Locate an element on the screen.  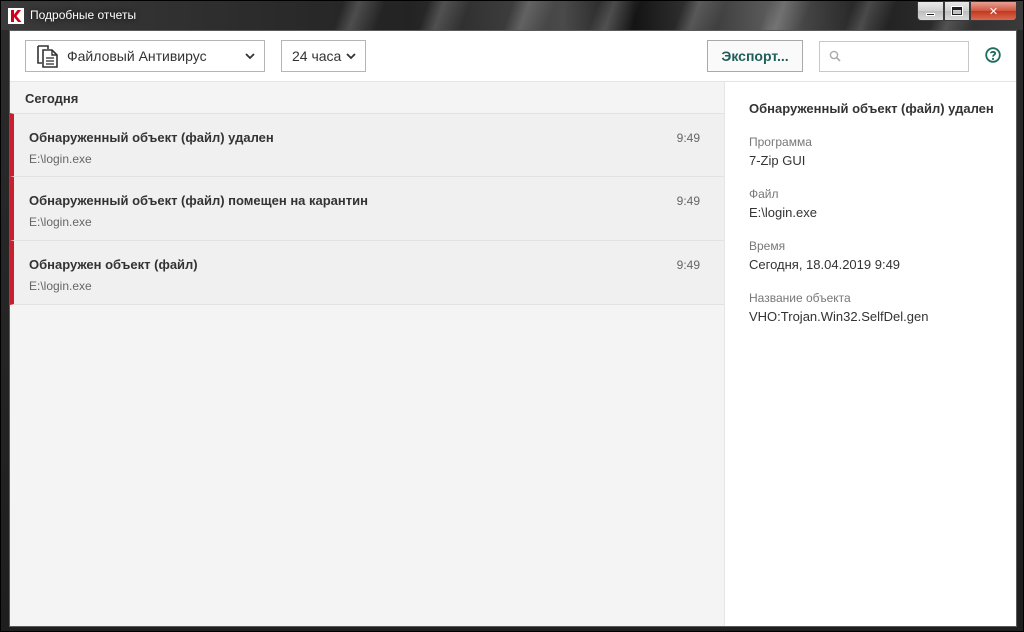
close-icon: ✕ is located at coordinates (993, 11).